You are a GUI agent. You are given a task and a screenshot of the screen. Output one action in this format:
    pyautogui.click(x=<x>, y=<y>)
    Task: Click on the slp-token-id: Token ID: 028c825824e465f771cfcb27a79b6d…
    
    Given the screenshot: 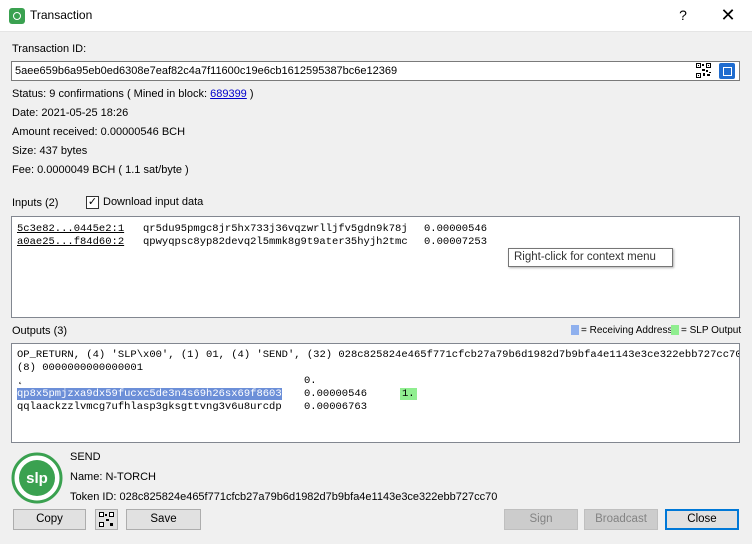 What is the action you would take?
    pyautogui.click(x=284, y=497)
    